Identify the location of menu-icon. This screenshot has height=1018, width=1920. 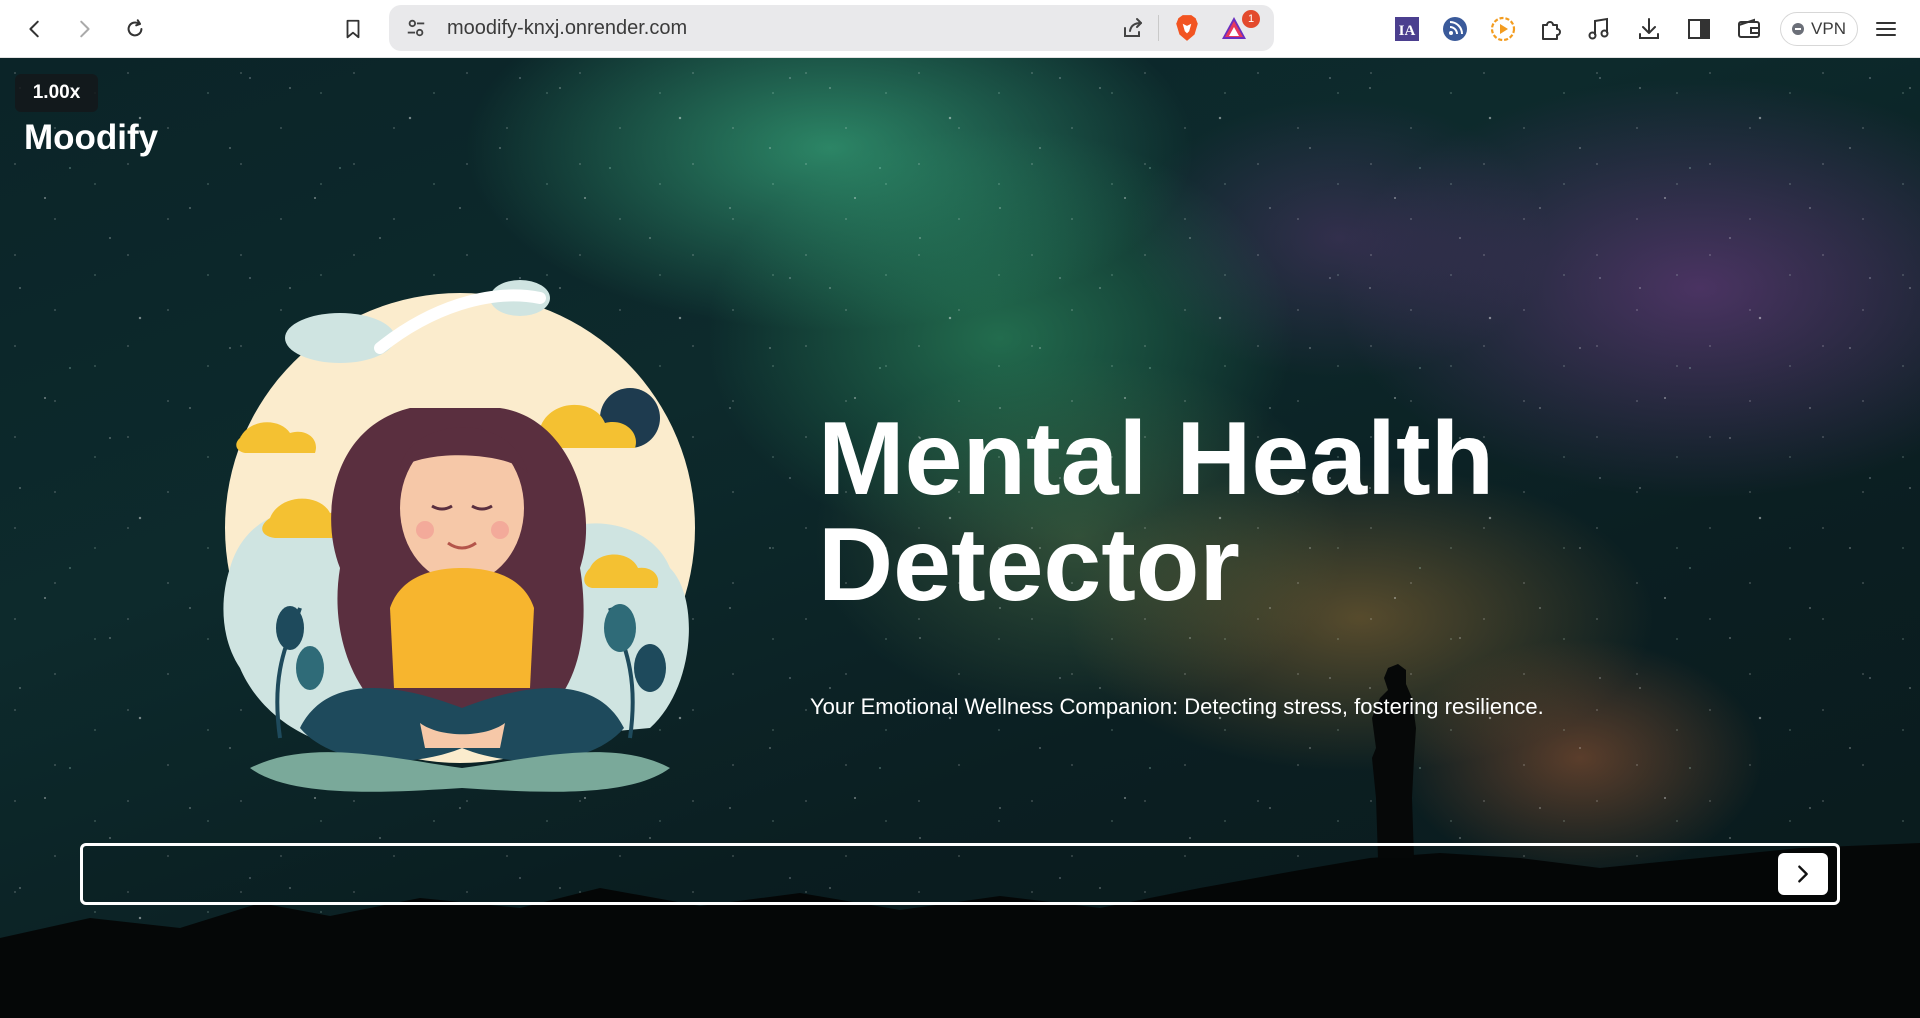
(1886, 29).